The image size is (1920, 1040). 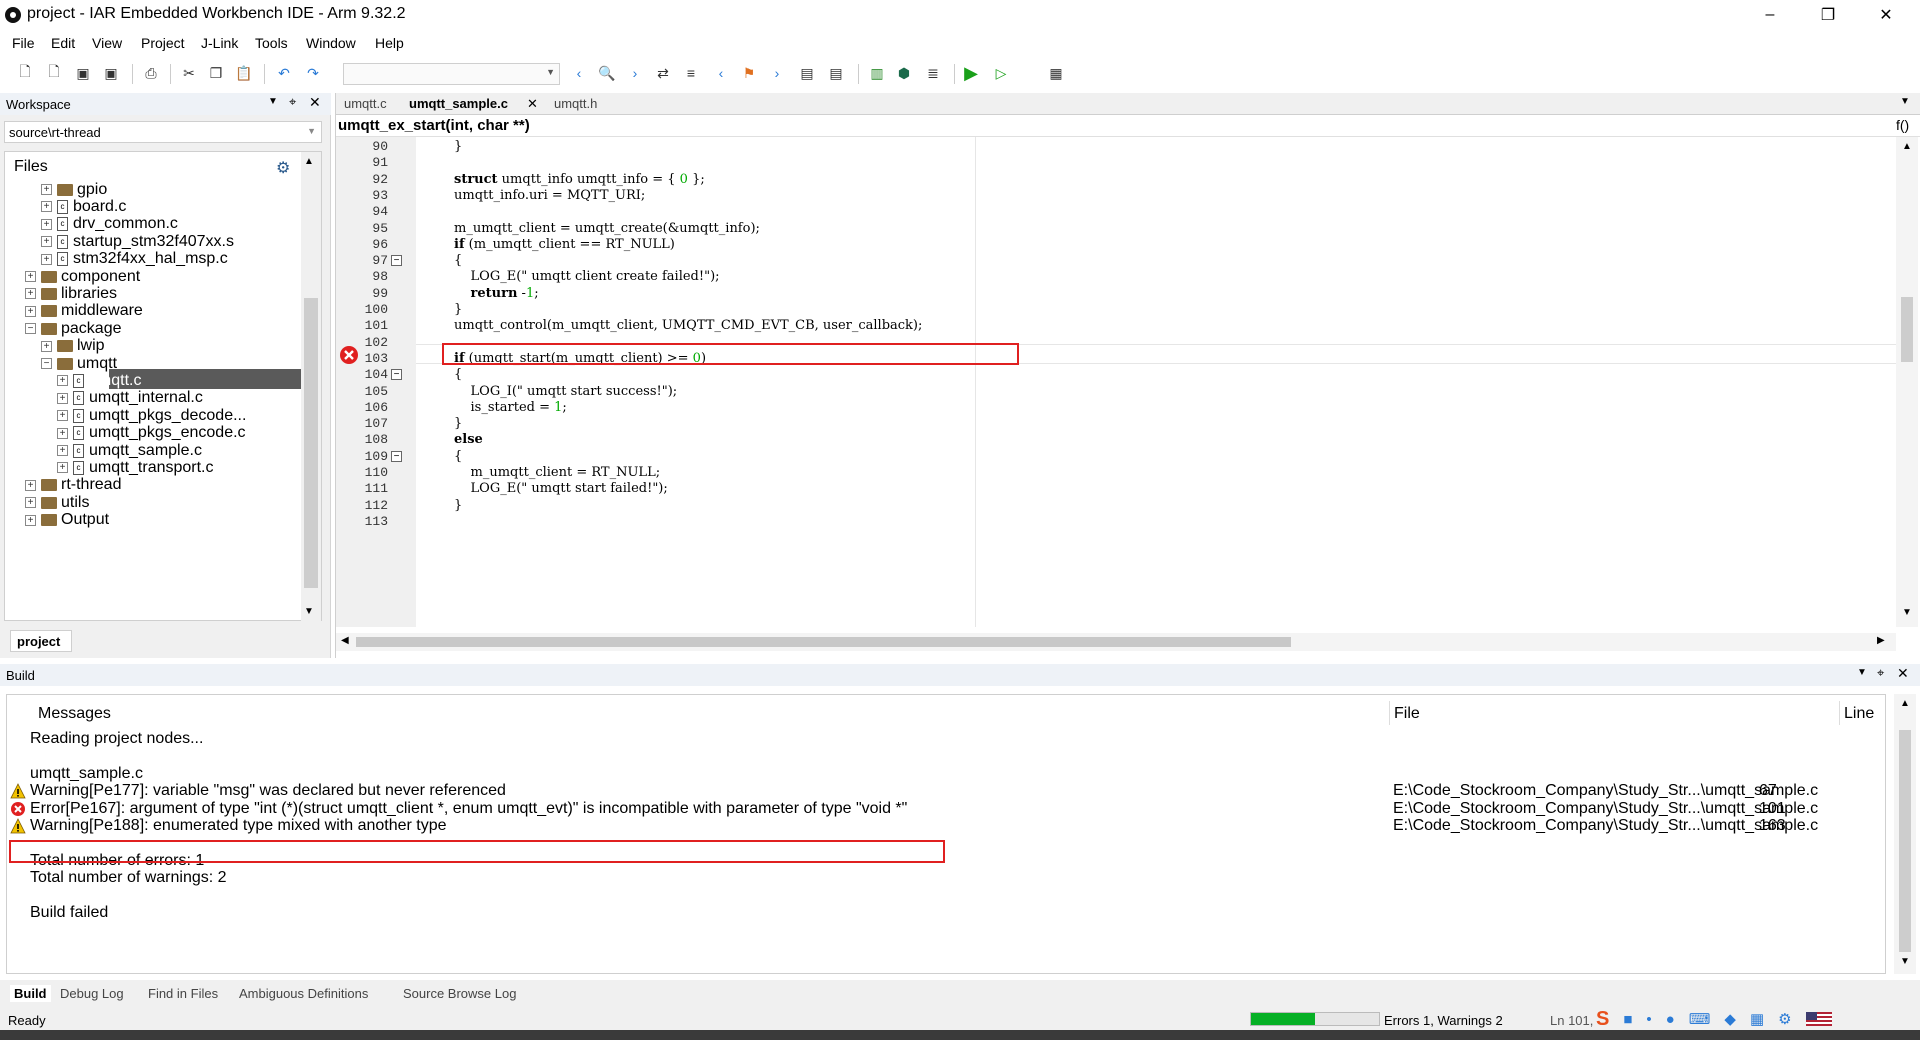 What do you see at coordinates (284, 73) in the screenshot?
I see `undo-icon: ↶` at bounding box center [284, 73].